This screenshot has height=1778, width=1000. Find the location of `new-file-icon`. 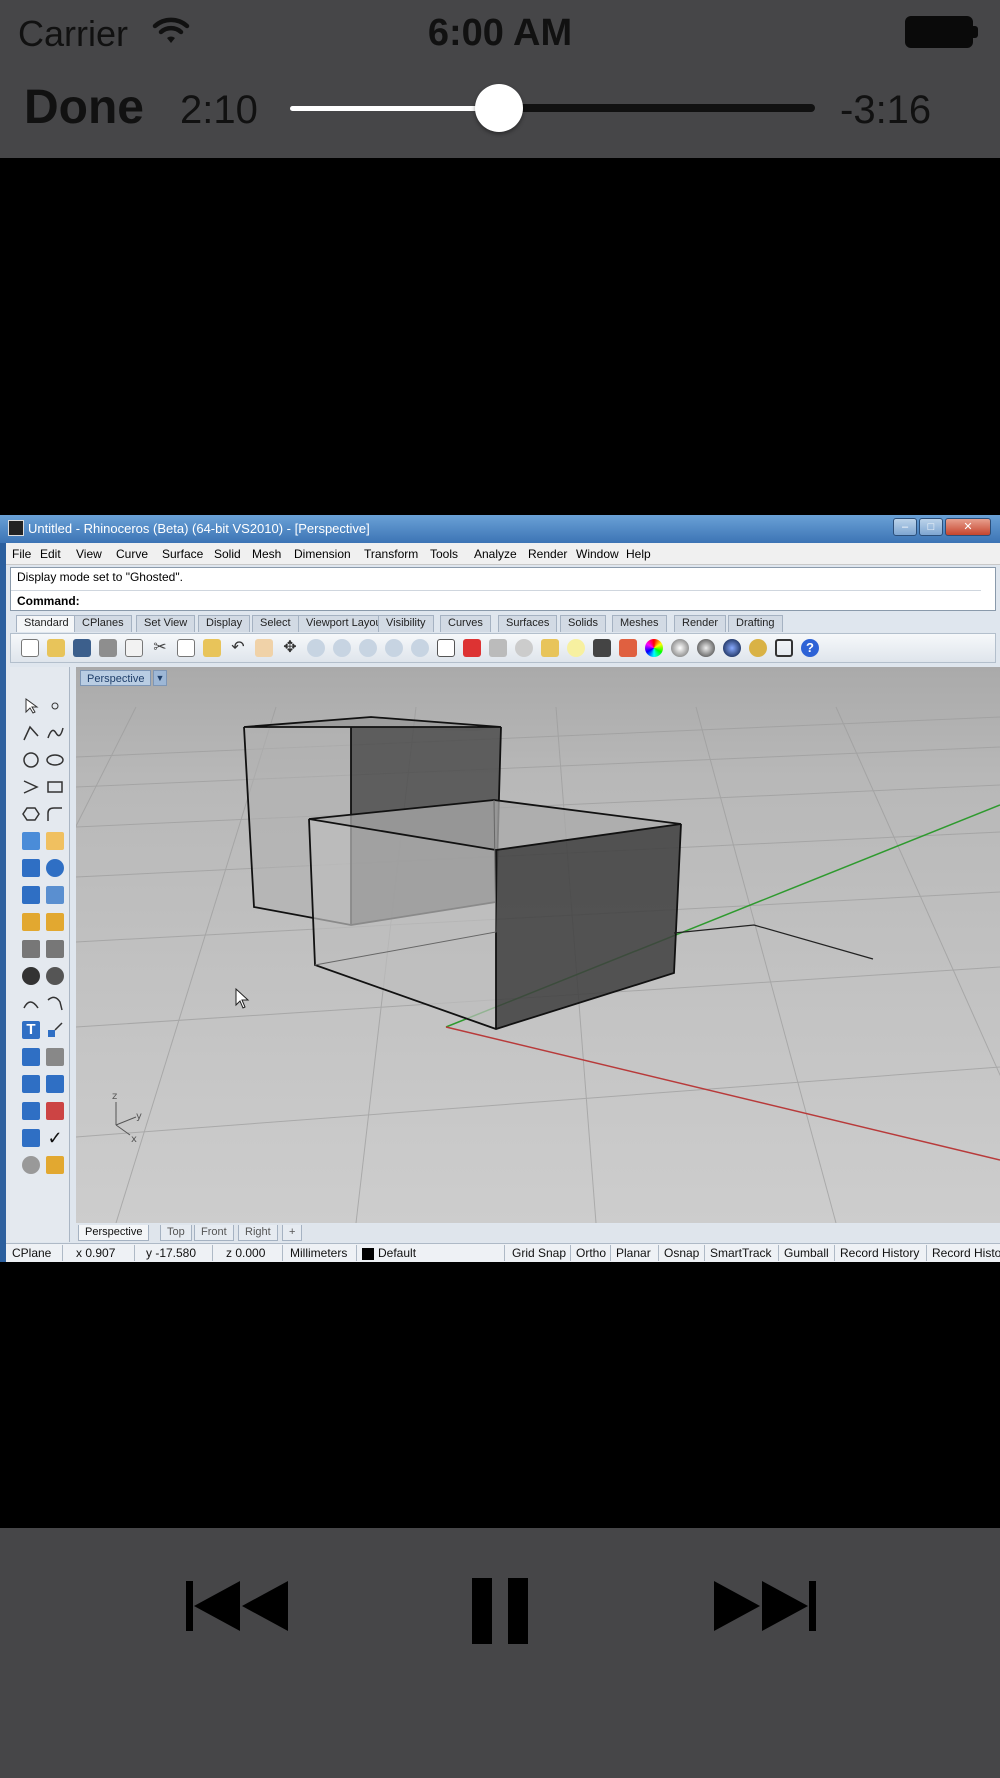

new-file-icon is located at coordinates (30, 648).